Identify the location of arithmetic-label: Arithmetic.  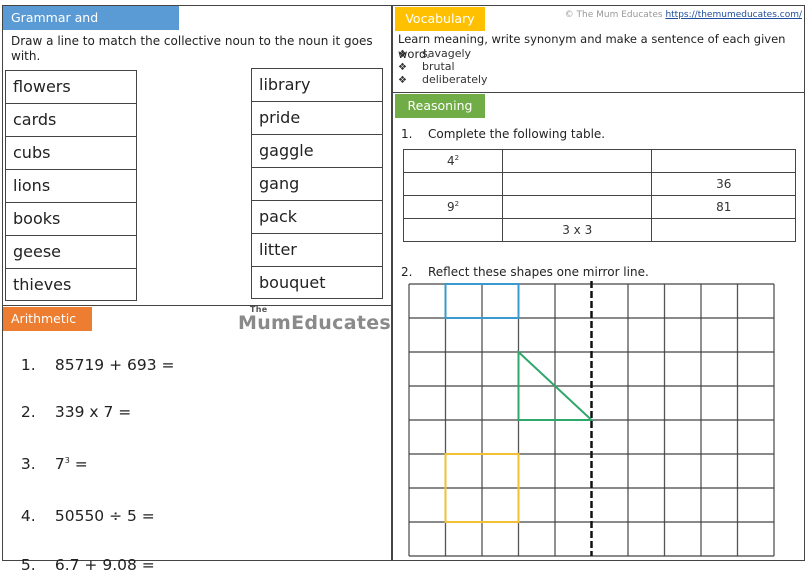
(47, 319).